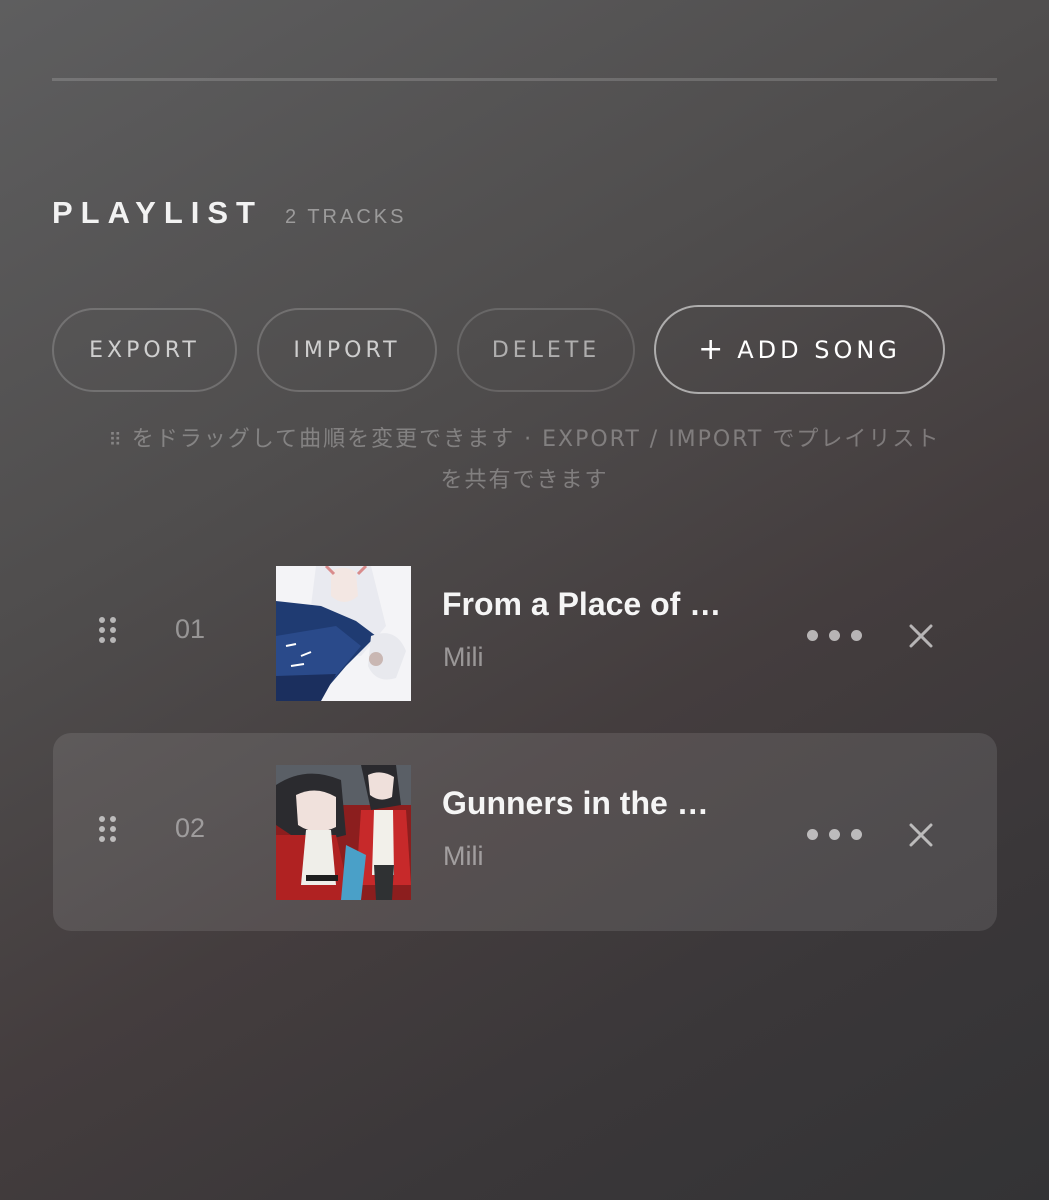 The image size is (1049, 1200). What do you see at coordinates (524, 480) in the screenshot?
I see `help-text-line-2: を共有できます` at bounding box center [524, 480].